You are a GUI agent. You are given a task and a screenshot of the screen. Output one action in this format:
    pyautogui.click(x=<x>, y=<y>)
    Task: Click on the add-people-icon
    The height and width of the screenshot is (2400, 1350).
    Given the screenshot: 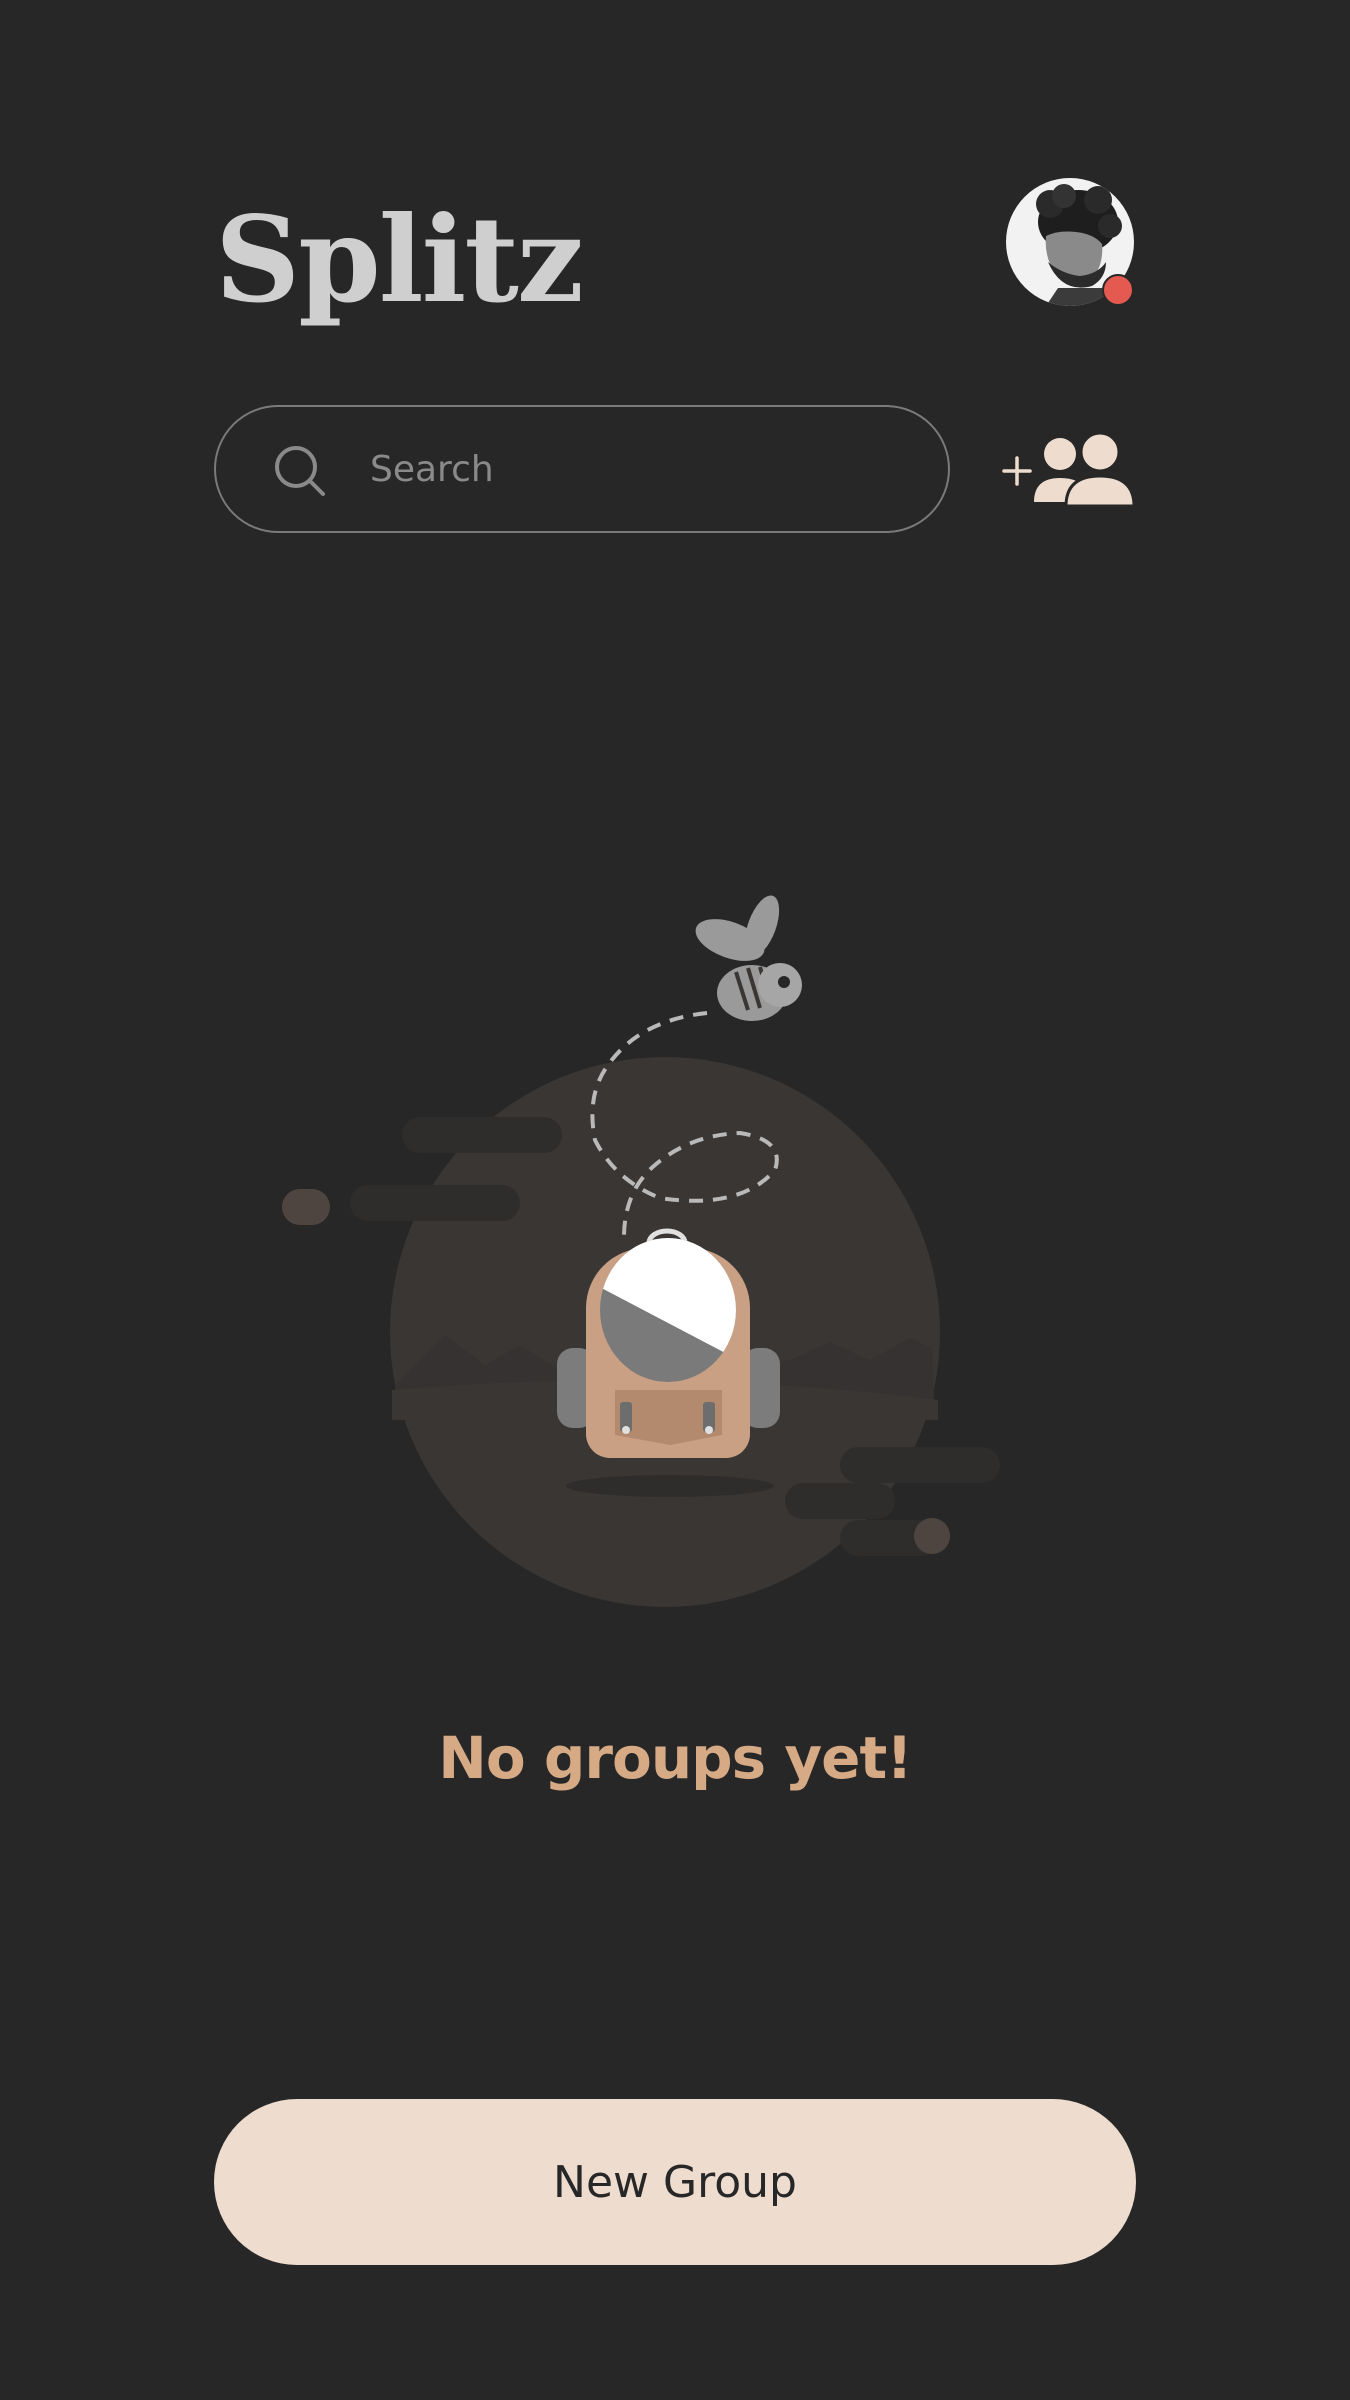 What is the action you would take?
    pyautogui.click(x=1069, y=469)
    